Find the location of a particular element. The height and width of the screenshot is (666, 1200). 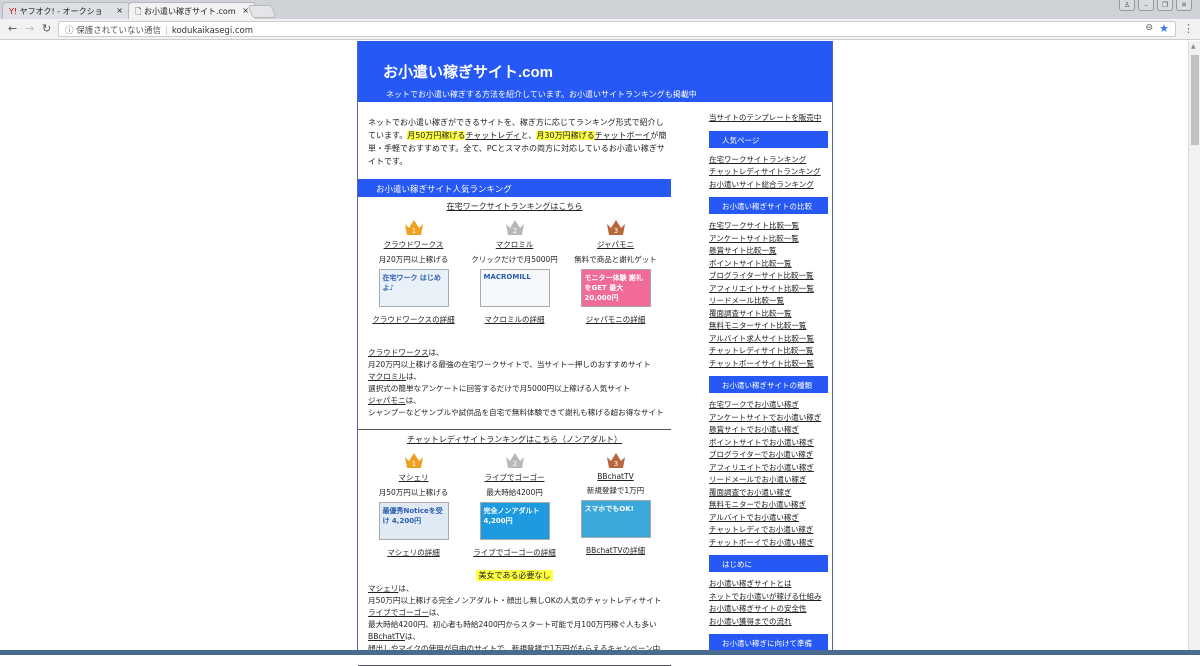

sidebar-link: アフィリエイトでお小遣い稼ぎ is located at coordinates (768, 468).